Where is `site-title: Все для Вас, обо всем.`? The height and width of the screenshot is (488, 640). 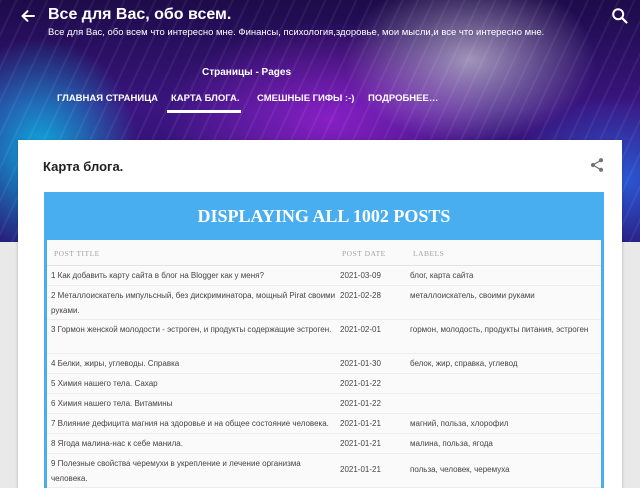 site-title: Все для Вас, обо всем. is located at coordinates (139, 15).